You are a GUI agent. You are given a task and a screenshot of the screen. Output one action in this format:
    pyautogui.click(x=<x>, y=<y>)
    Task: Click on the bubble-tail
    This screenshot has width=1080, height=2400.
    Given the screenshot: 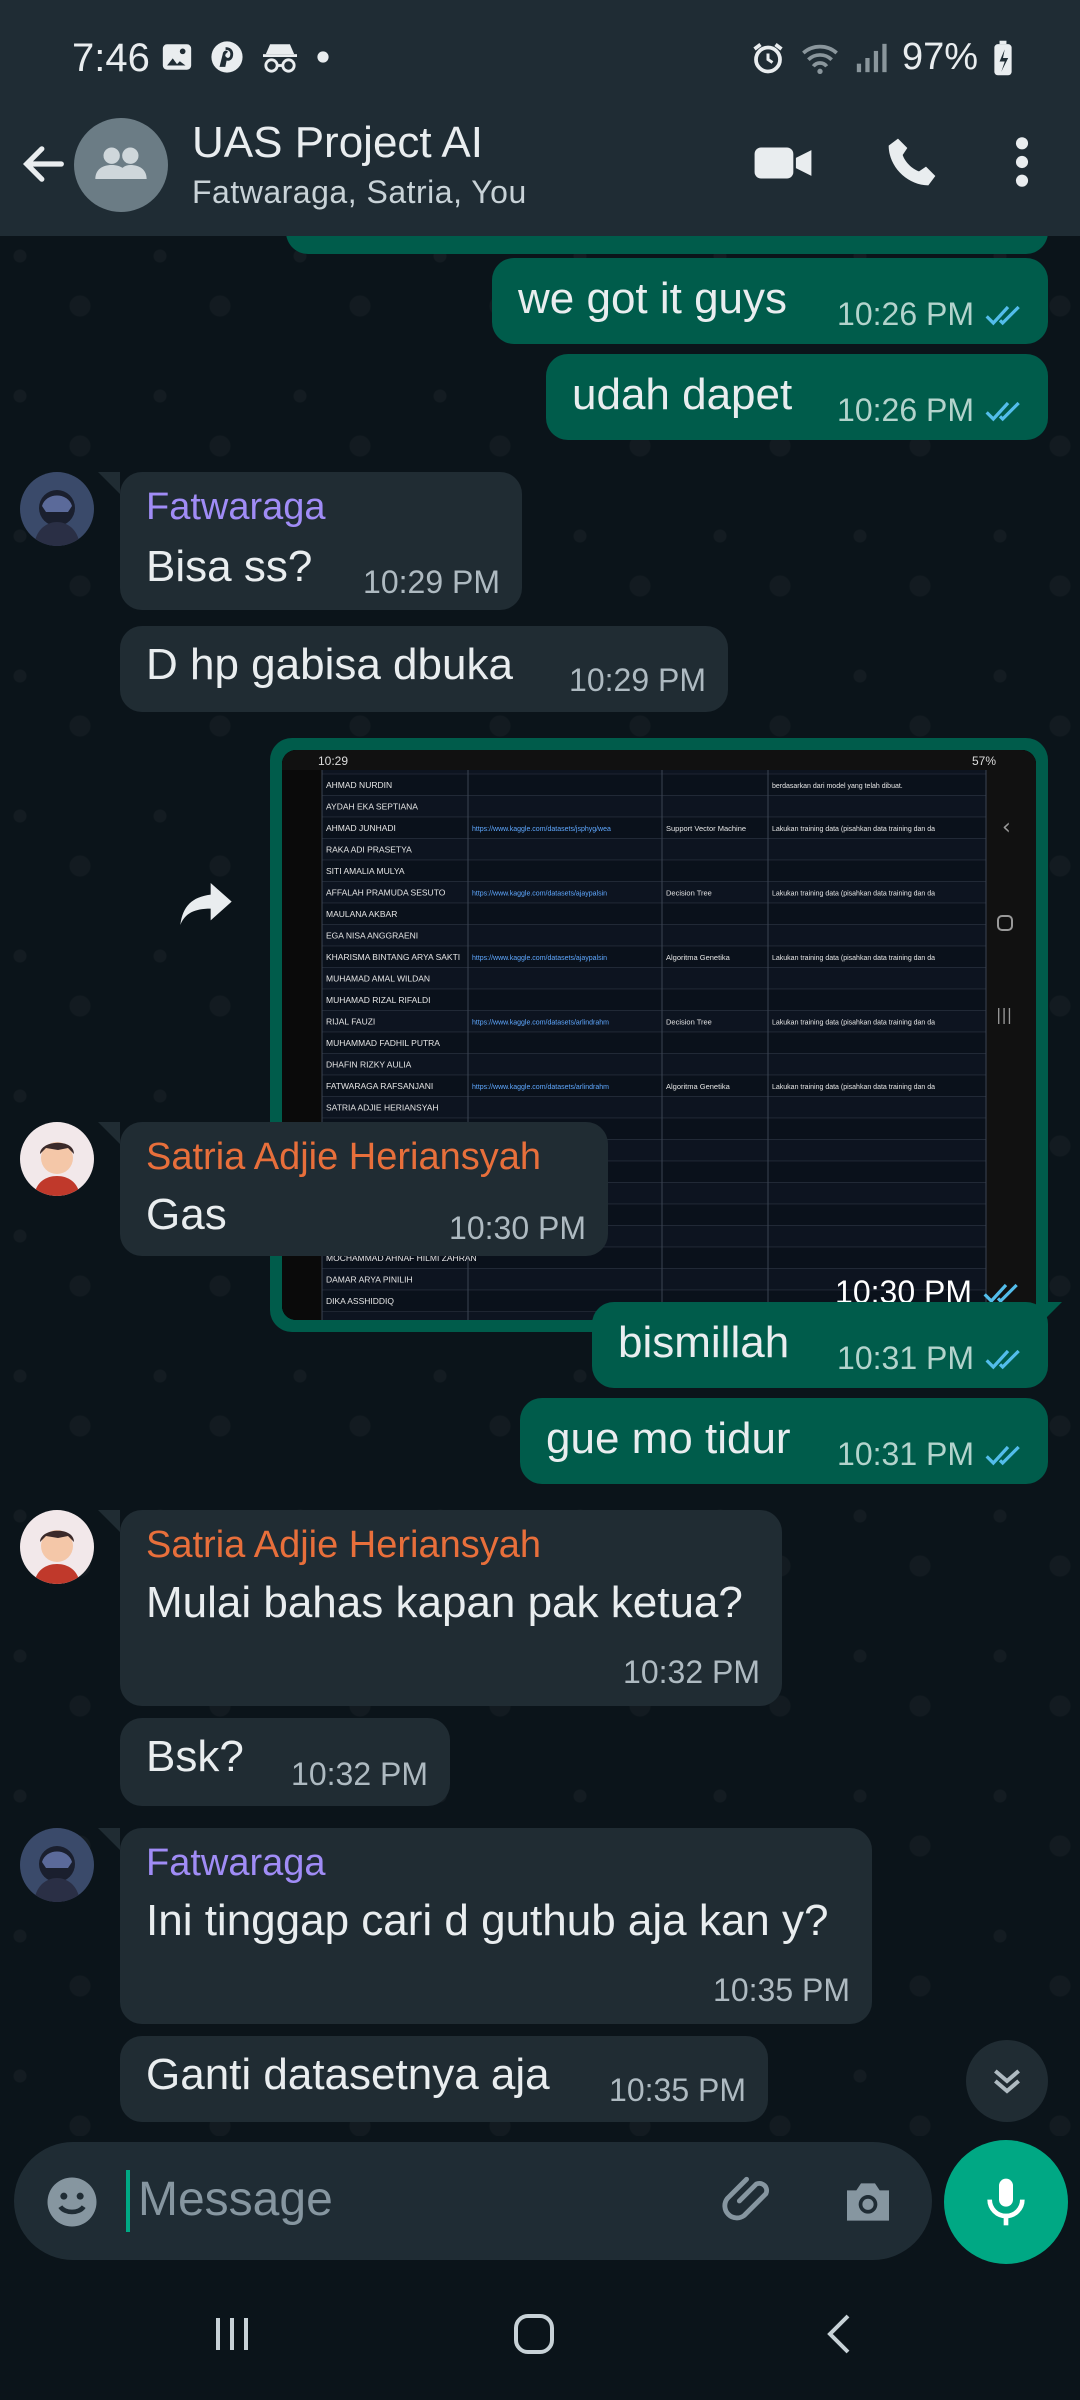 What is the action you would take?
    pyautogui.click(x=109, y=1521)
    